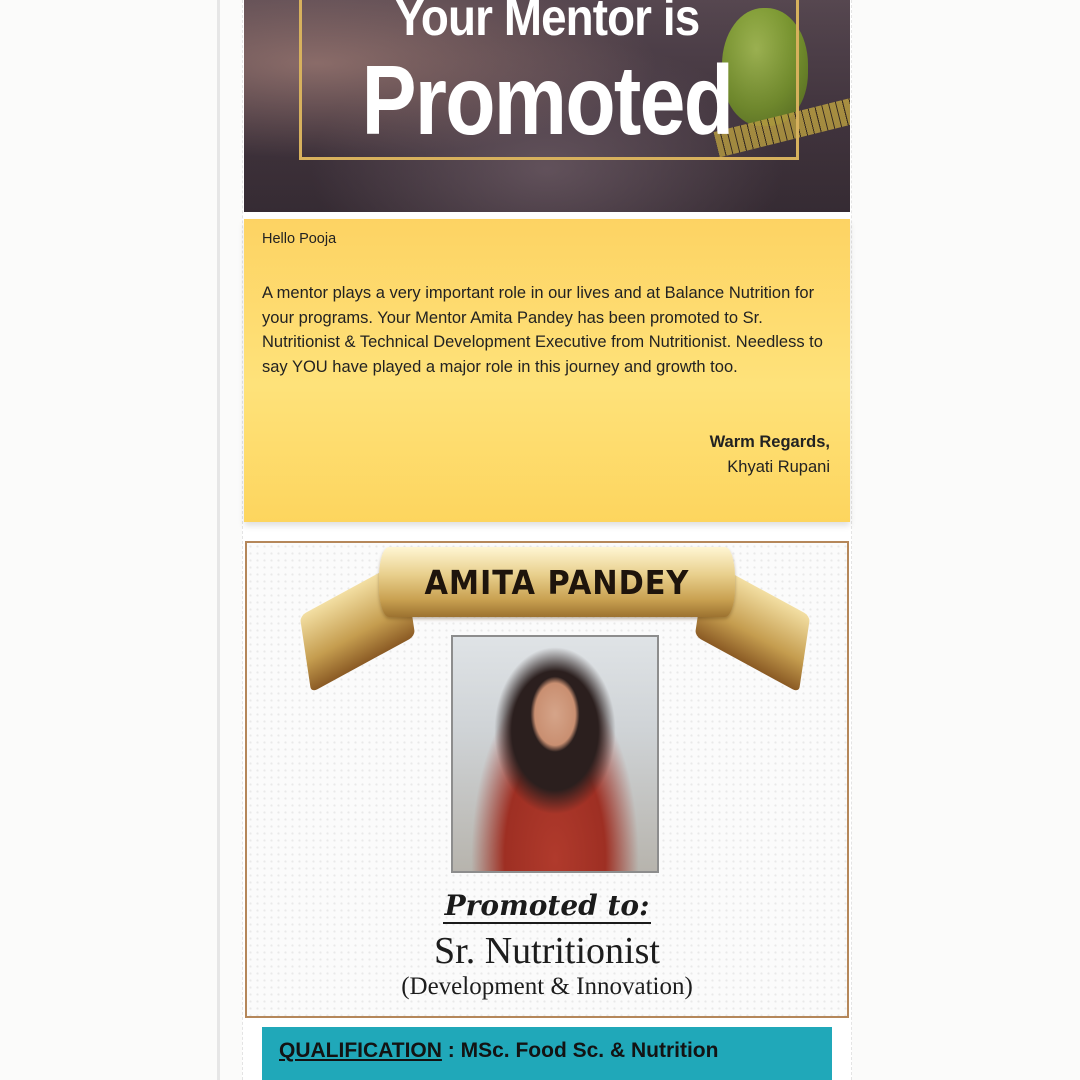 Image resolution: width=1080 pixels, height=1080 pixels. I want to click on qualification-value: MSc. Food Sc. & Nutrition, so click(589, 1050).